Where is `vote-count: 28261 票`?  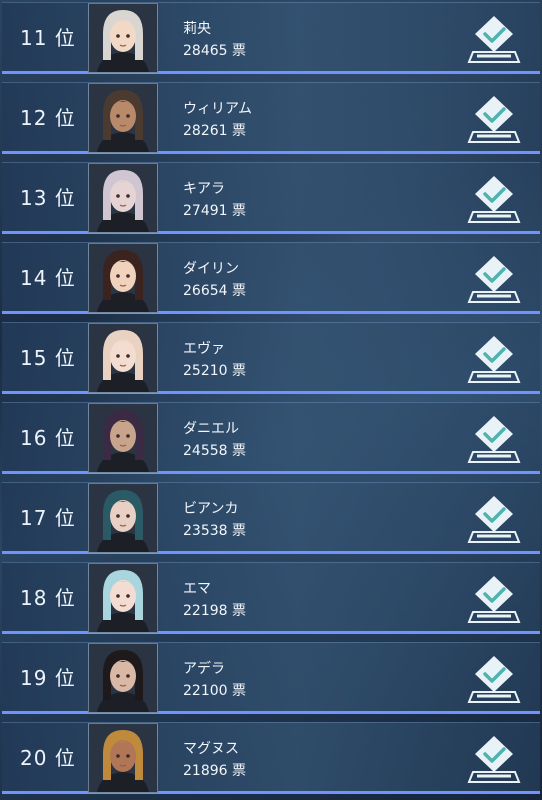 vote-count: 28261 票 is located at coordinates (214, 131).